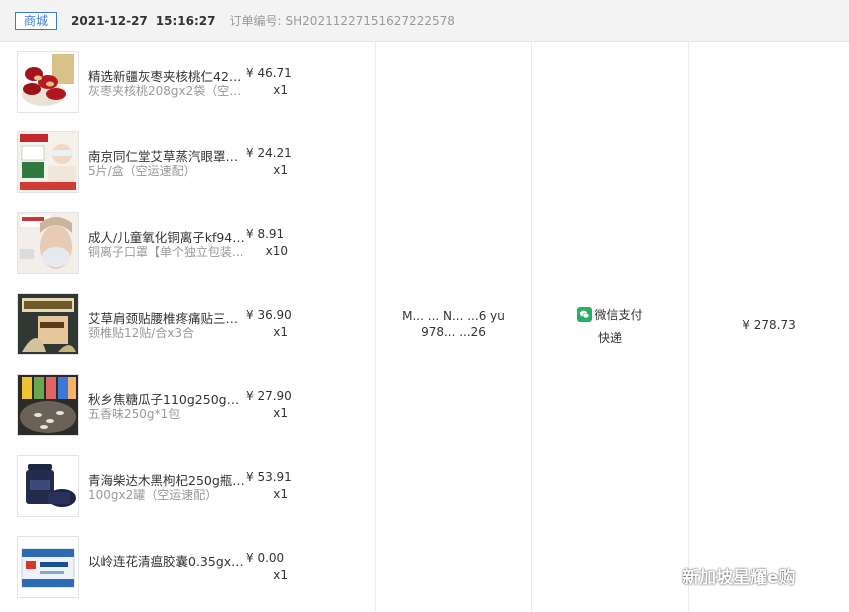  Describe the element at coordinates (453, 332) in the screenshot. I see `buyer-phone: 978... ...26` at that location.